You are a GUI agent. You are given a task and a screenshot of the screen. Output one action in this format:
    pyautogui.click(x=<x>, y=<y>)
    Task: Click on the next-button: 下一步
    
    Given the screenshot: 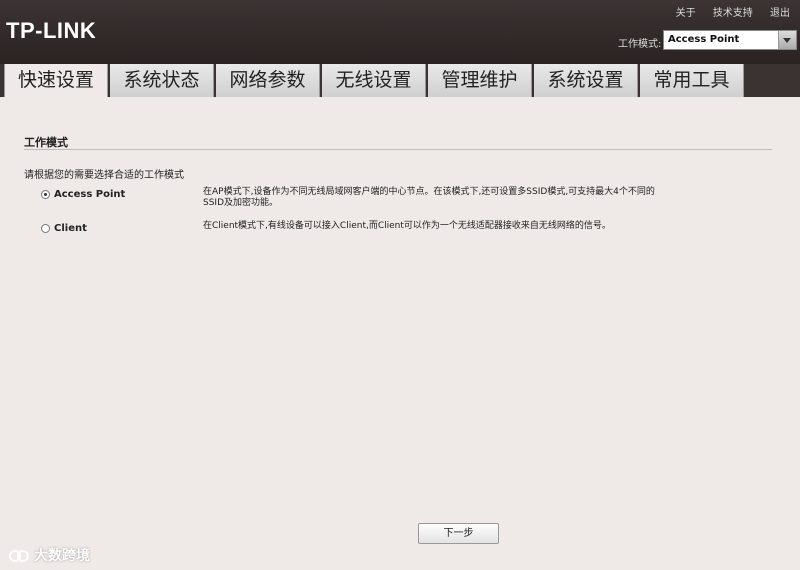 What is the action you would take?
    pyautogui.click(x=458, y=533)
    